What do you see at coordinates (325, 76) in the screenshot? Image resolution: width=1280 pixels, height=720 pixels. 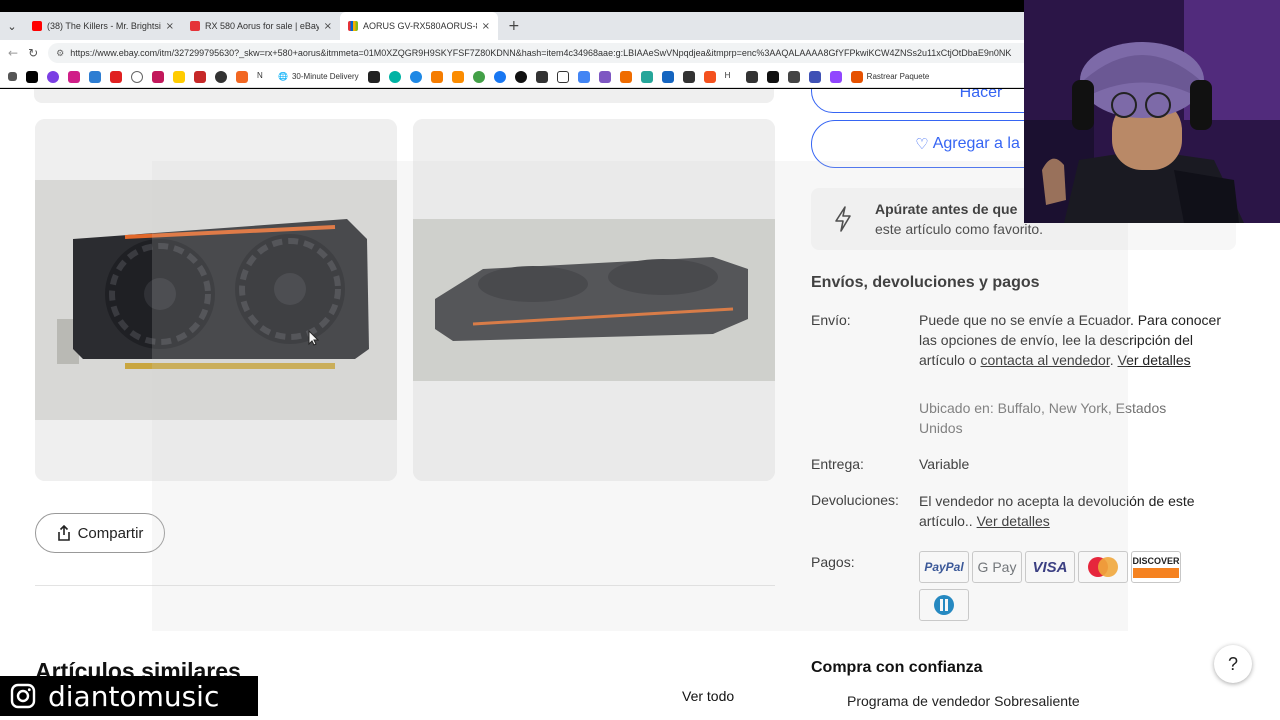 I see `bookmark-label: 30-Minute Delivery` at bounding box center [325, 76].